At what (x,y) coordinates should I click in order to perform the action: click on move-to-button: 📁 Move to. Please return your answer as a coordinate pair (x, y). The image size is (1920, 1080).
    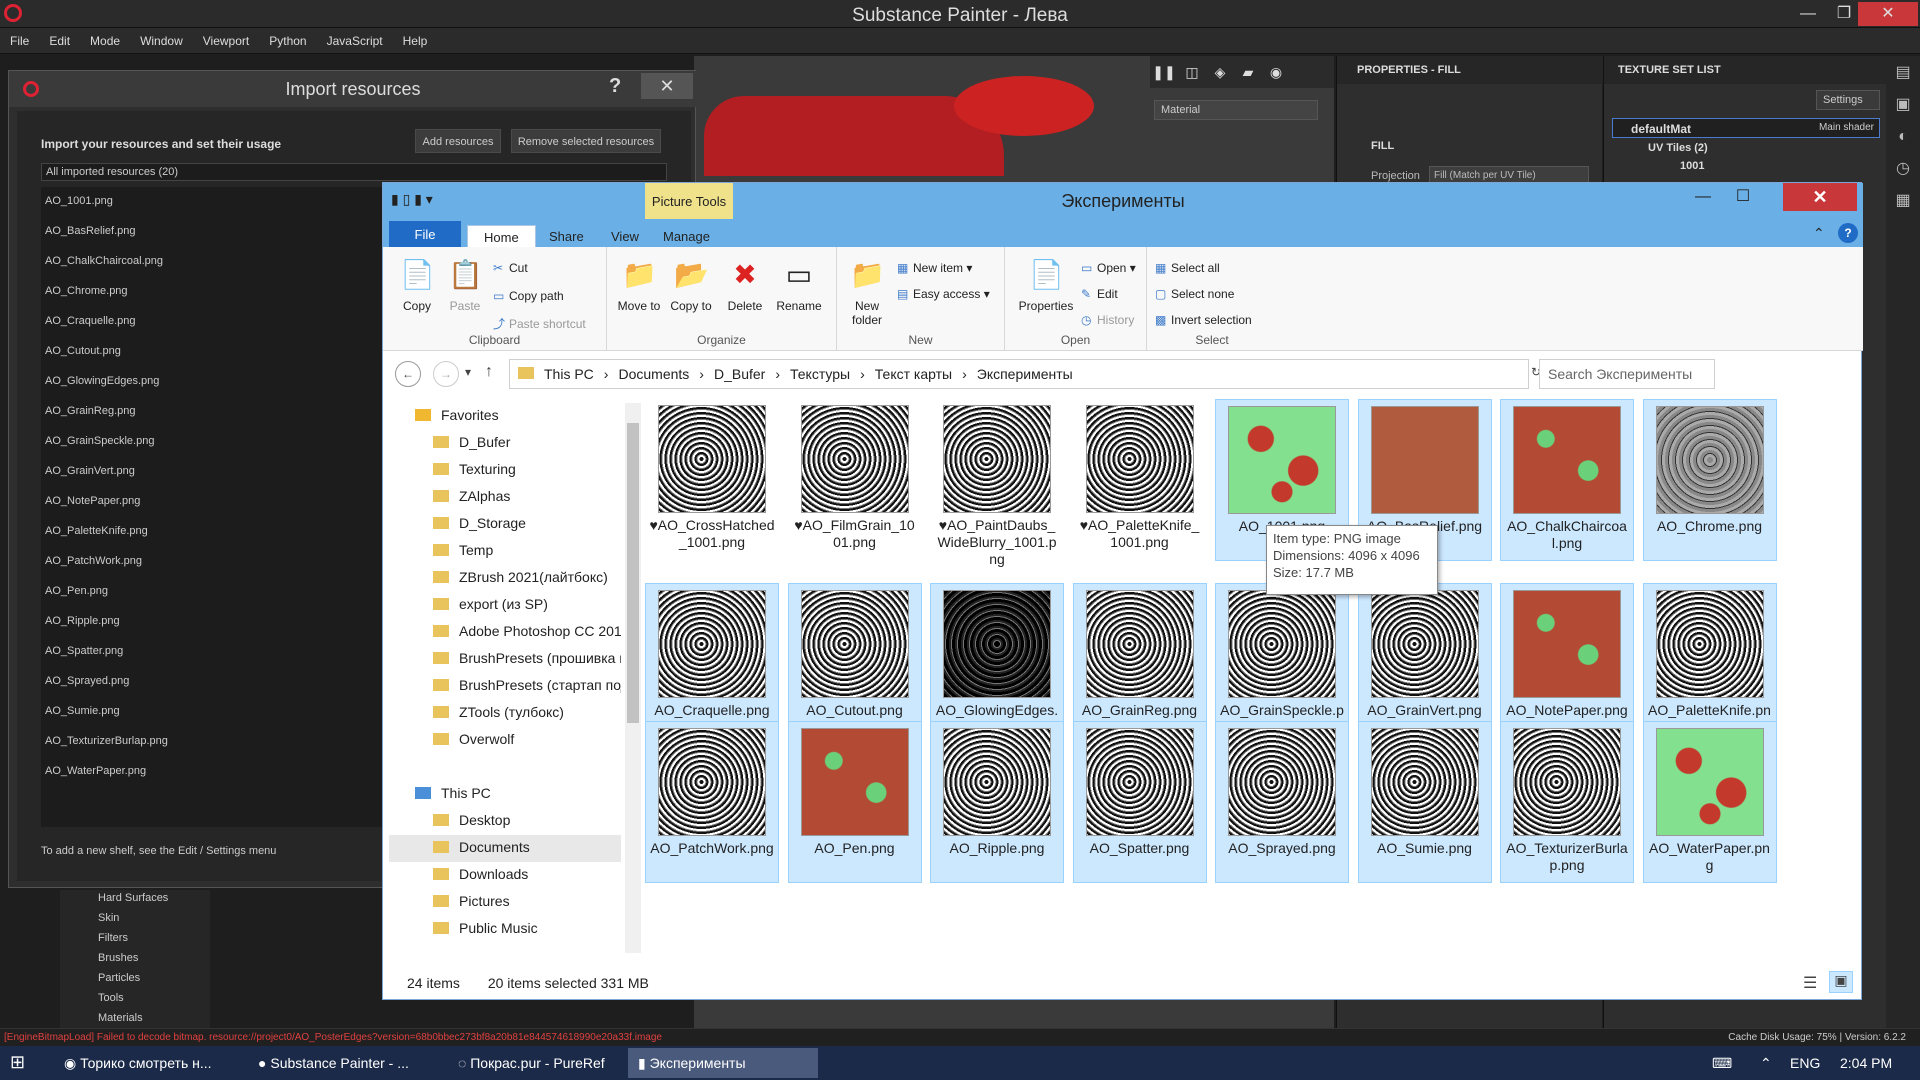
    Looking at the image, I should click on (639, 284).